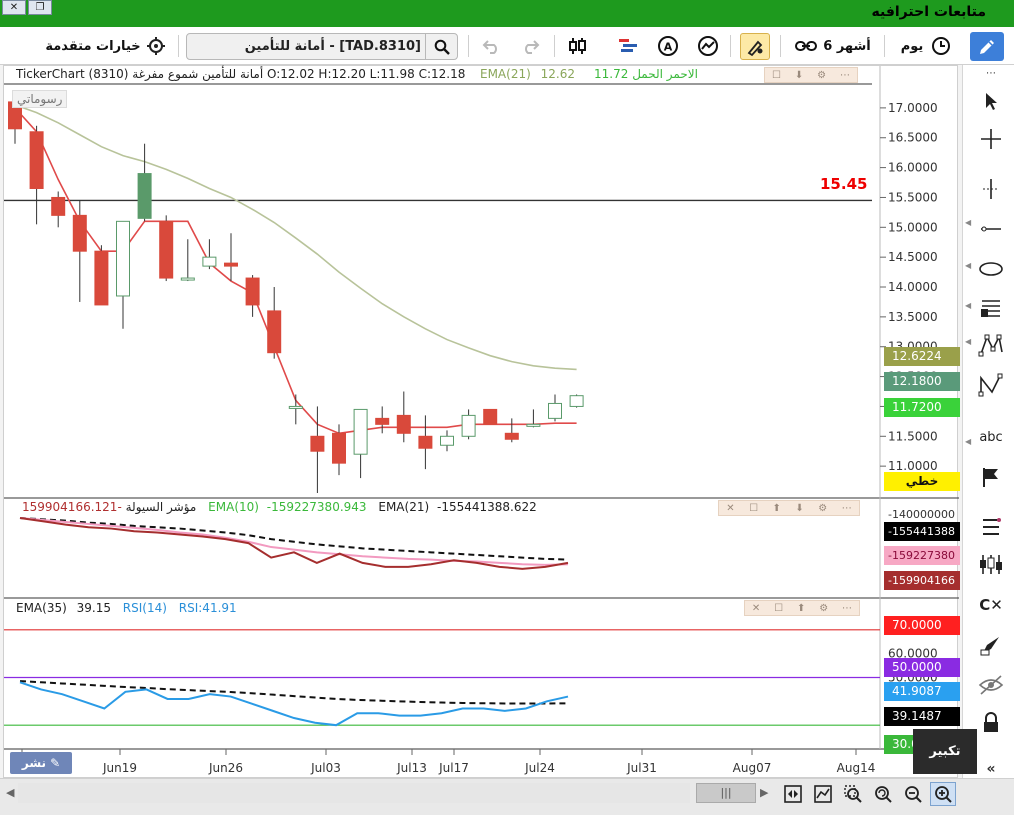  I want to click on vertical-line-tool, so click(991, 189).